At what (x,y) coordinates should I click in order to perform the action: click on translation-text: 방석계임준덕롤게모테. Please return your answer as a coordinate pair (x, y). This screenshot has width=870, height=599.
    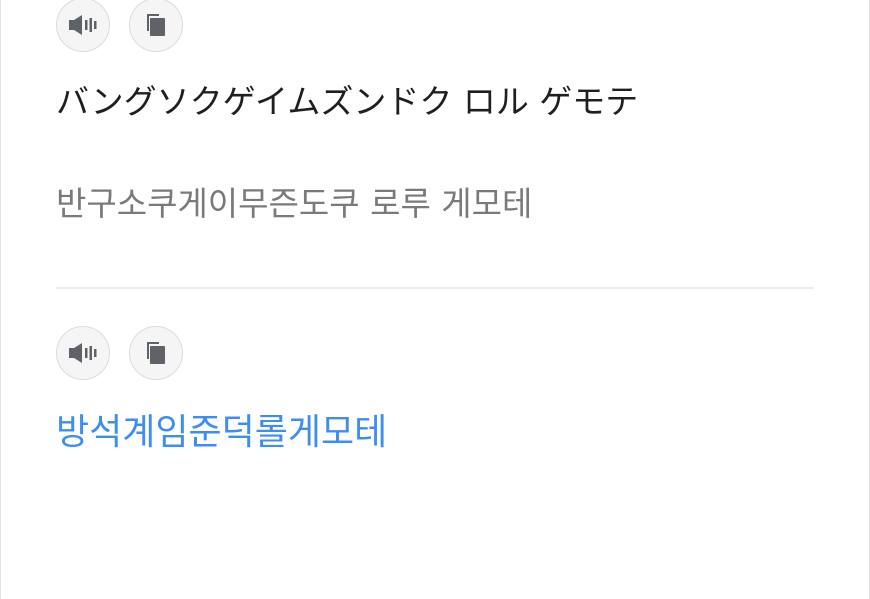
    Looking at the image, I should click on (222, 432).